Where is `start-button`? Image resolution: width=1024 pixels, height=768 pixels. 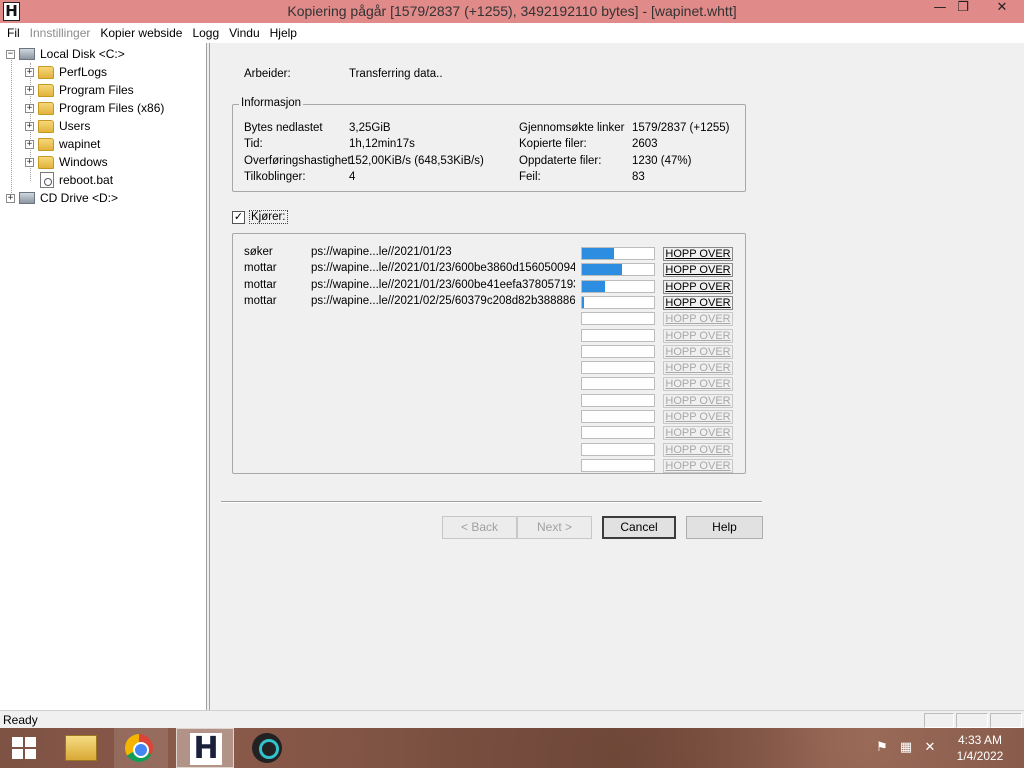 start-button is located at coordinates (24, 748).